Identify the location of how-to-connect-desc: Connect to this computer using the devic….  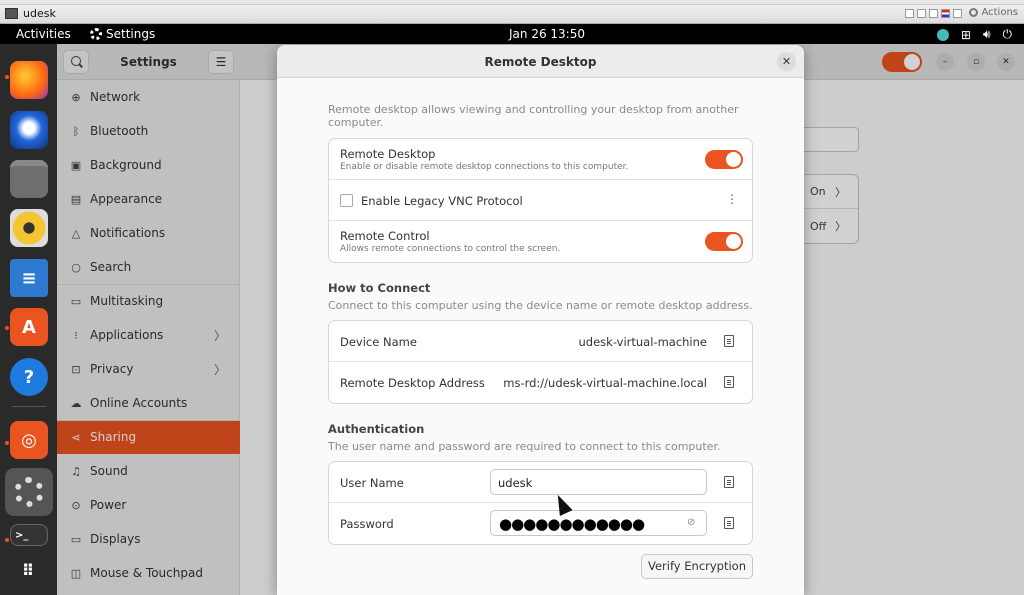
(540, 305).